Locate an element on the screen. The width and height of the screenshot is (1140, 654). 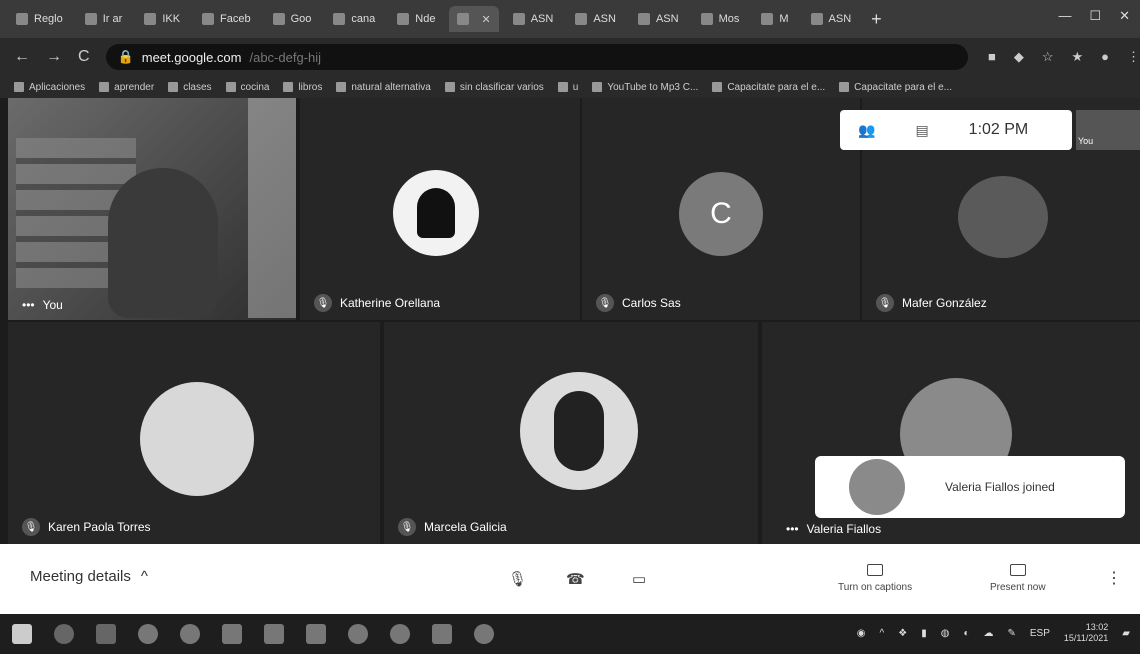
cloud-icon: ☁ is located at coordinates (989, 633).